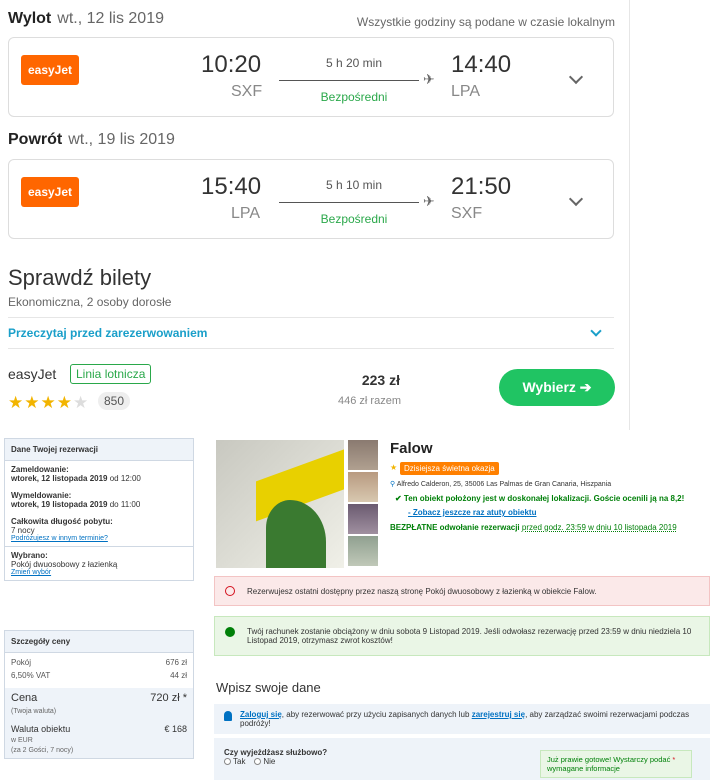  I want to click on register-link: zarejestruj się, so click(498, 714).